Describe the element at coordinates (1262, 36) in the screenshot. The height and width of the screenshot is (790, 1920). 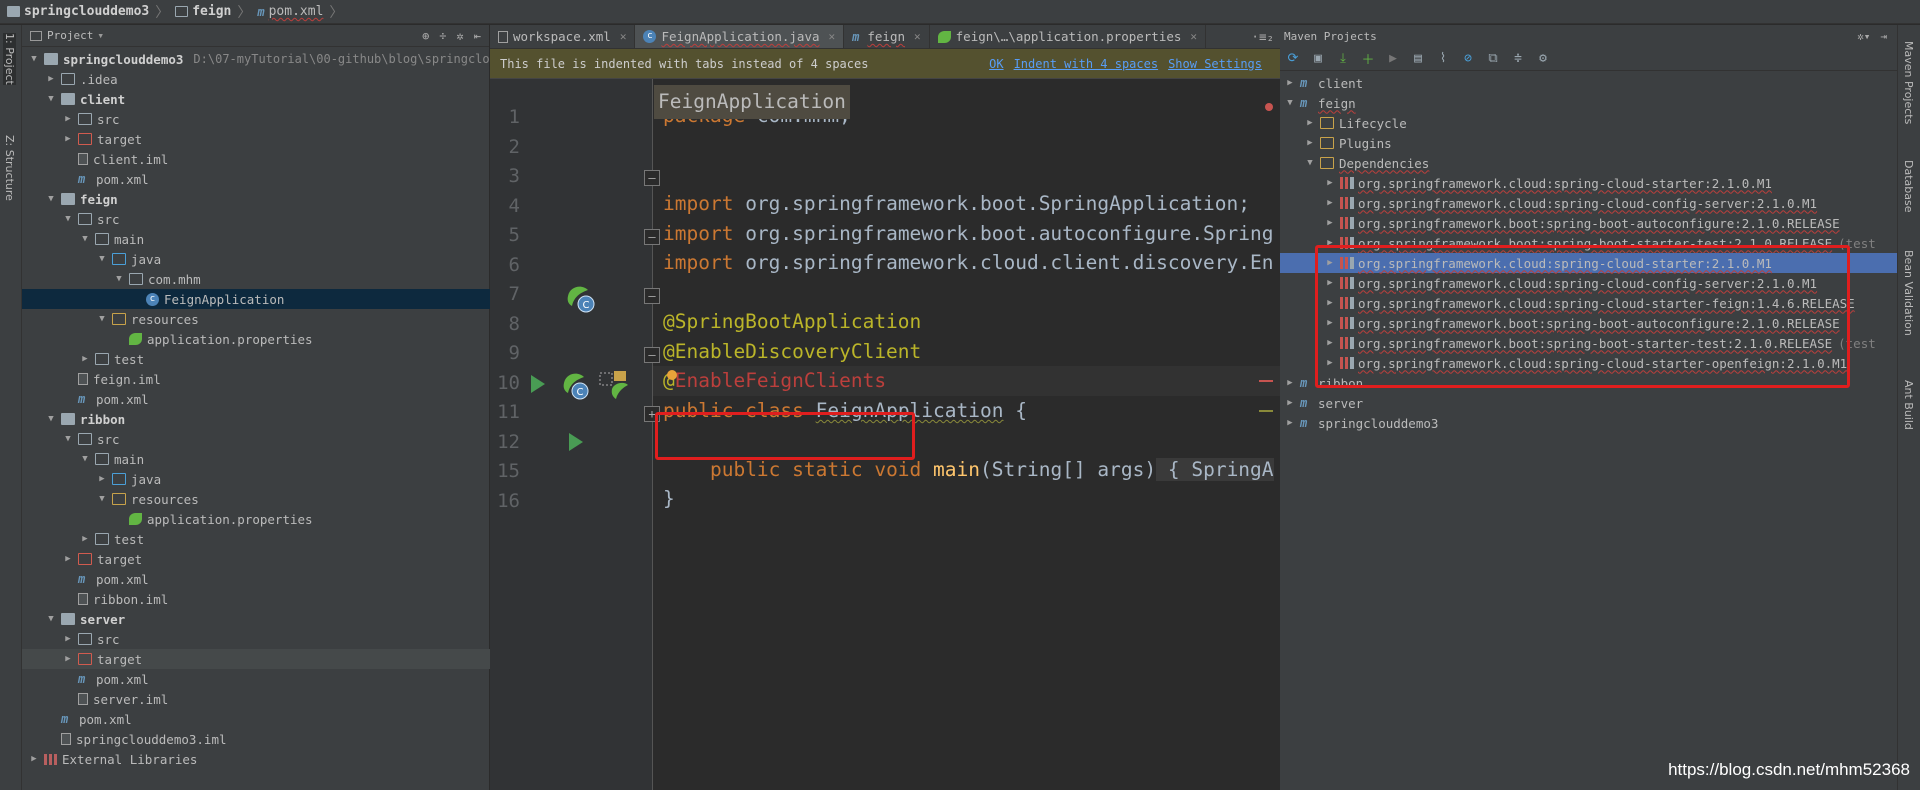
I see `tab-list-menu: ·≡₂` at that location.